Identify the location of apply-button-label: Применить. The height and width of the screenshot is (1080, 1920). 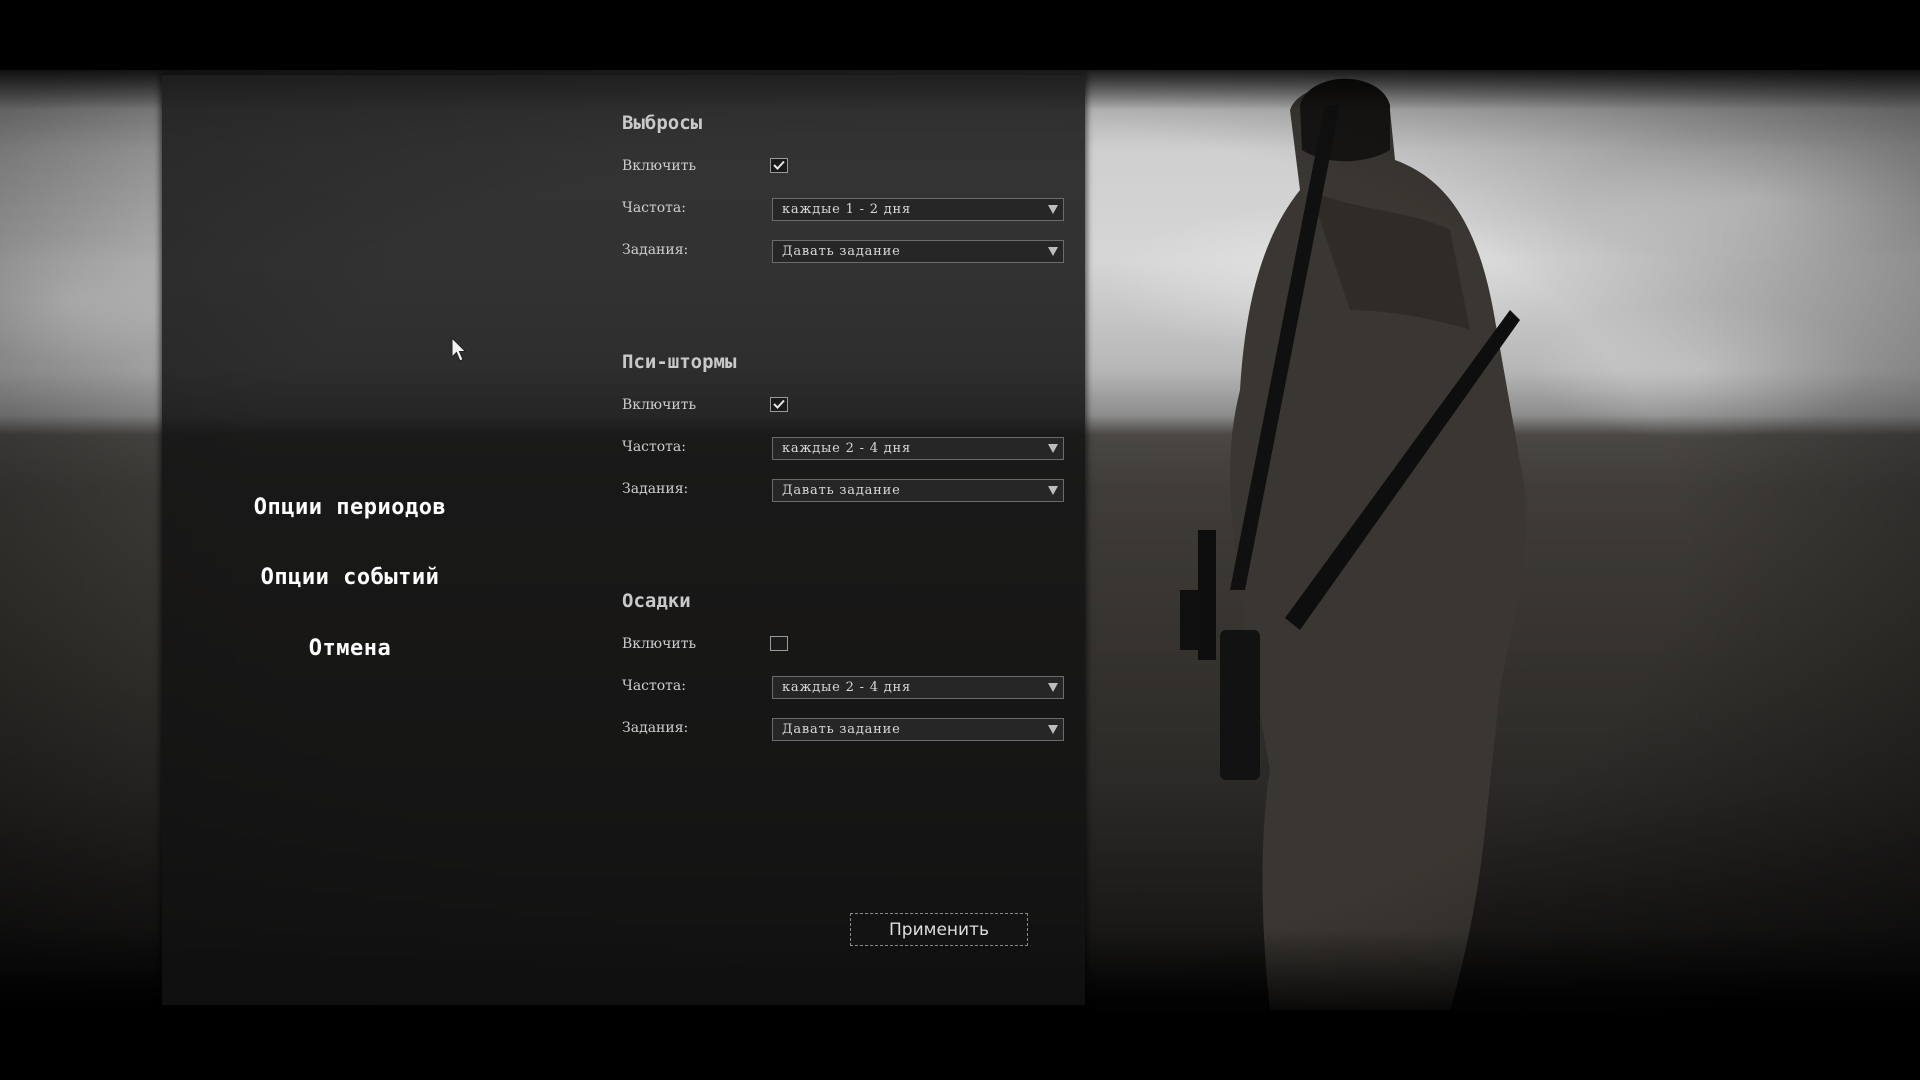
(939, 930).